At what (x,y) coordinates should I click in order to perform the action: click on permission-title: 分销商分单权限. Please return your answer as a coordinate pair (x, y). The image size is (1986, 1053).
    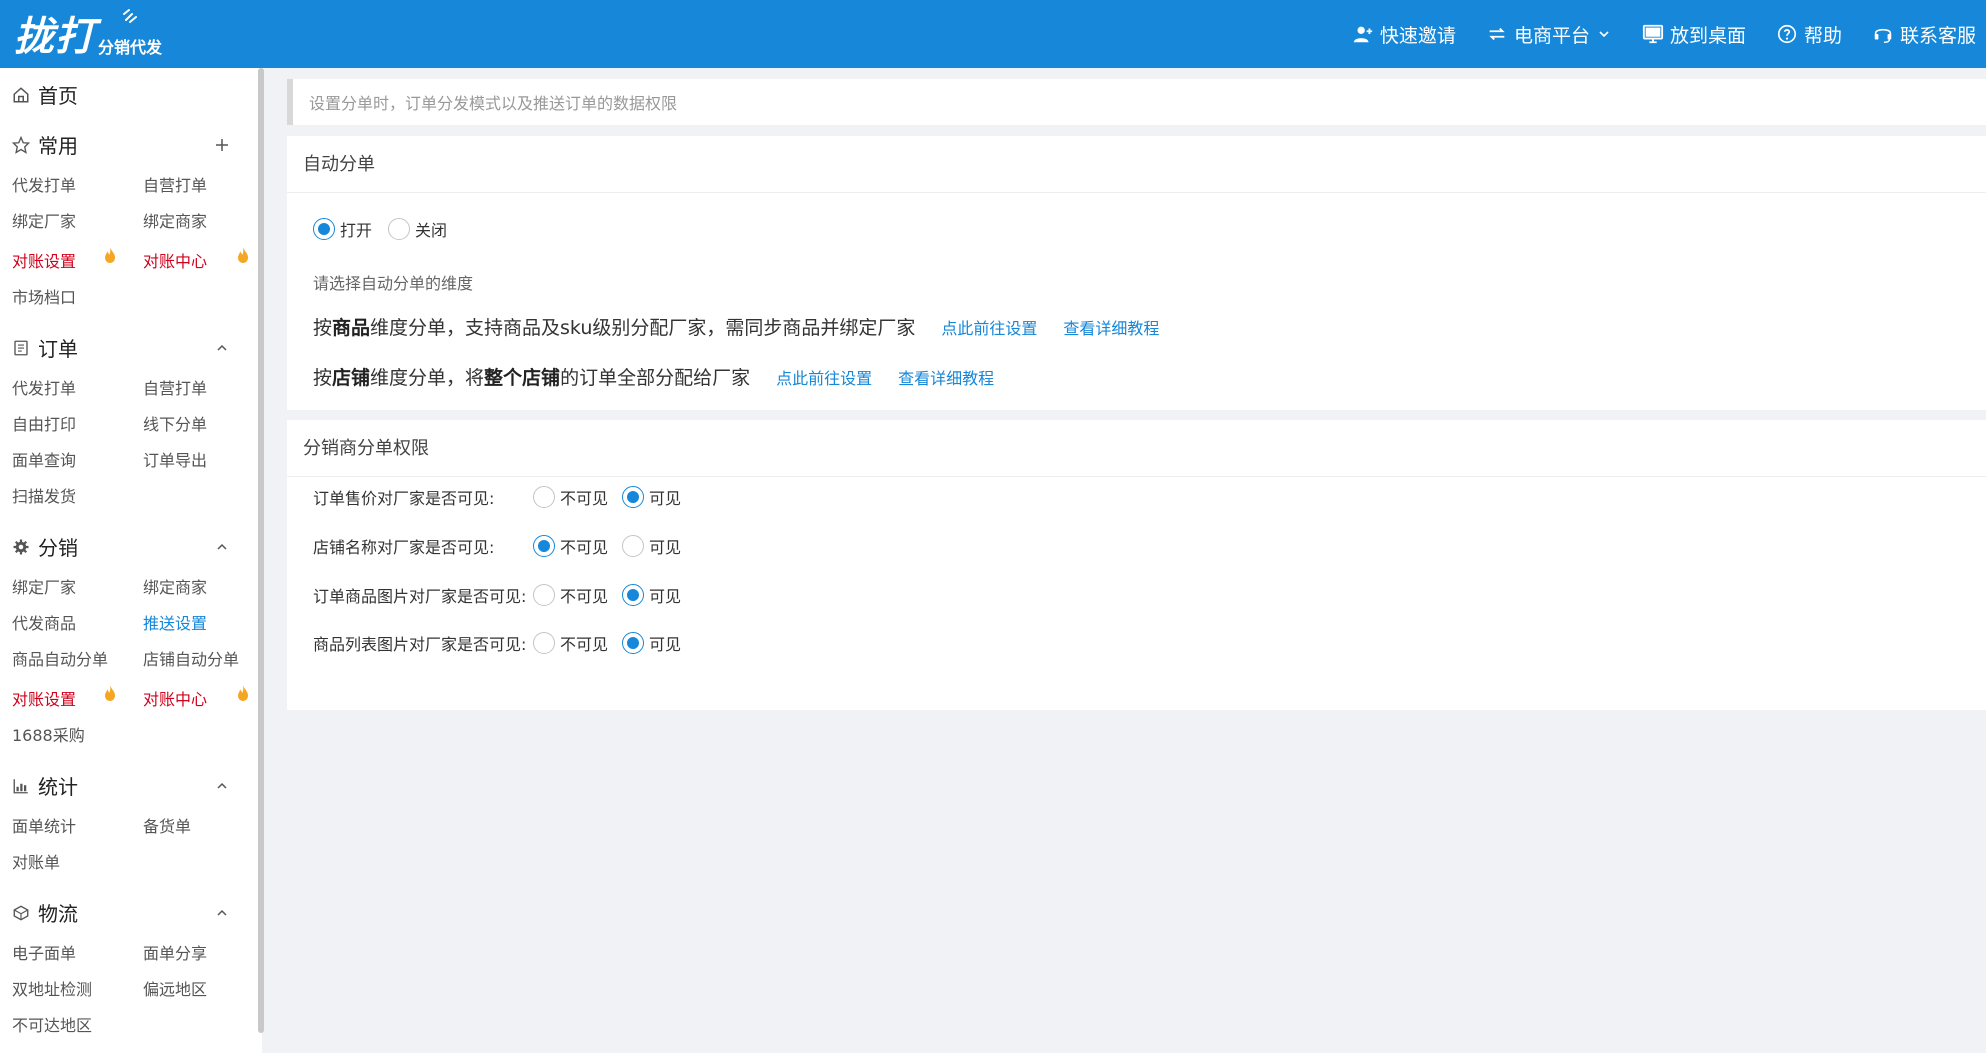
    Looking at the image, I should click on (1136, 448).